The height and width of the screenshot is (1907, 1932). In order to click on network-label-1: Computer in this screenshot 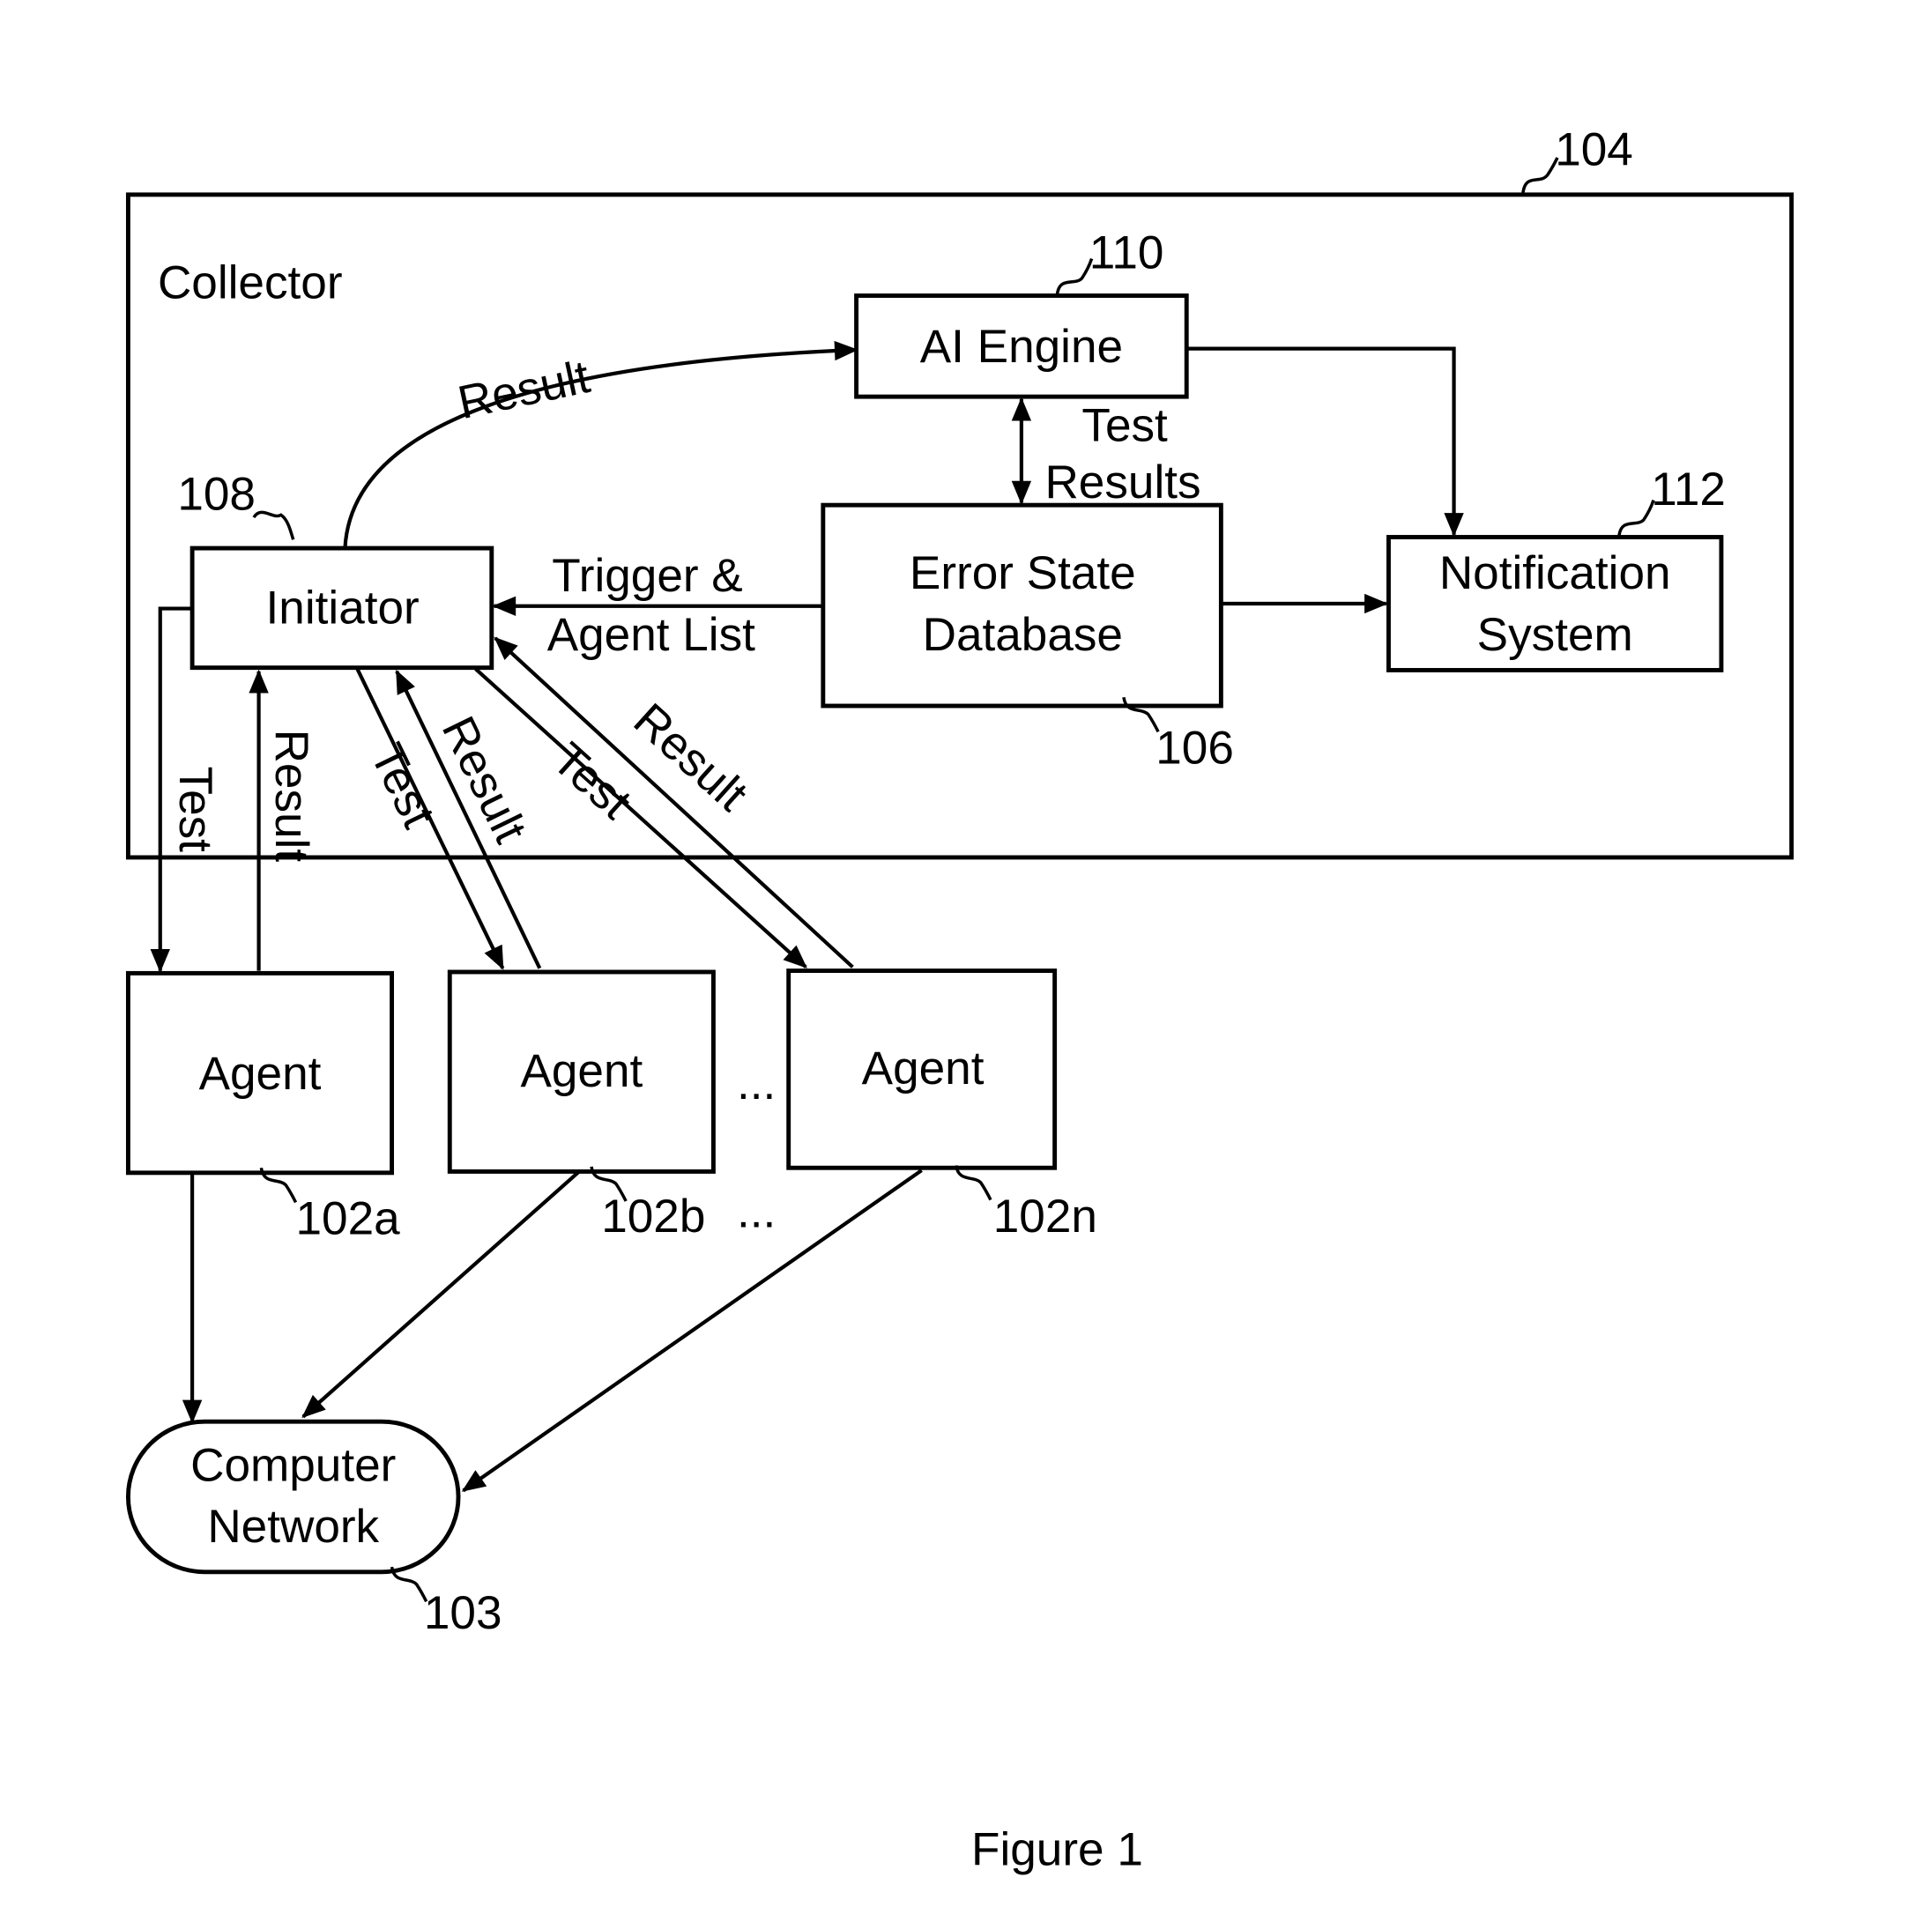, I will do `click(293, 1465)`.